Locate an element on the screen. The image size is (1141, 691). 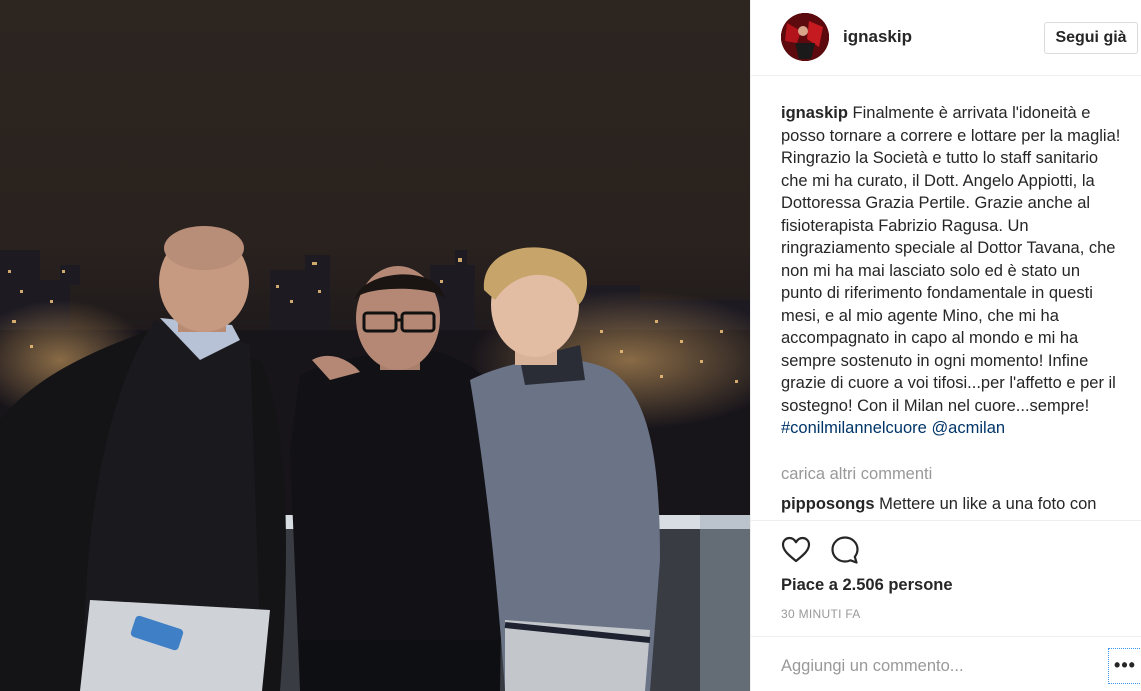
comment-username: pipposongs is located at coordinates (828, 504).